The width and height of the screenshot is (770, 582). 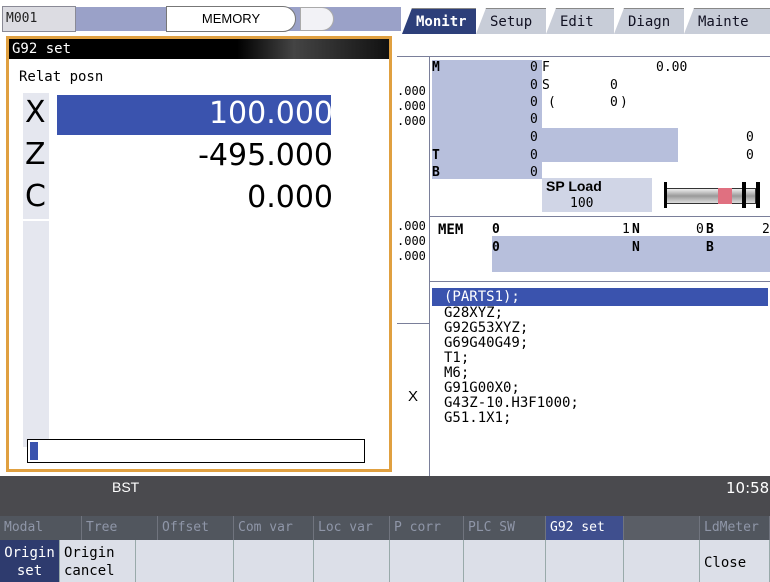 What do you see at coordinates (456, 373) in the screenshot?
I see `program-line: M6;` at bounding box center [456, 373].